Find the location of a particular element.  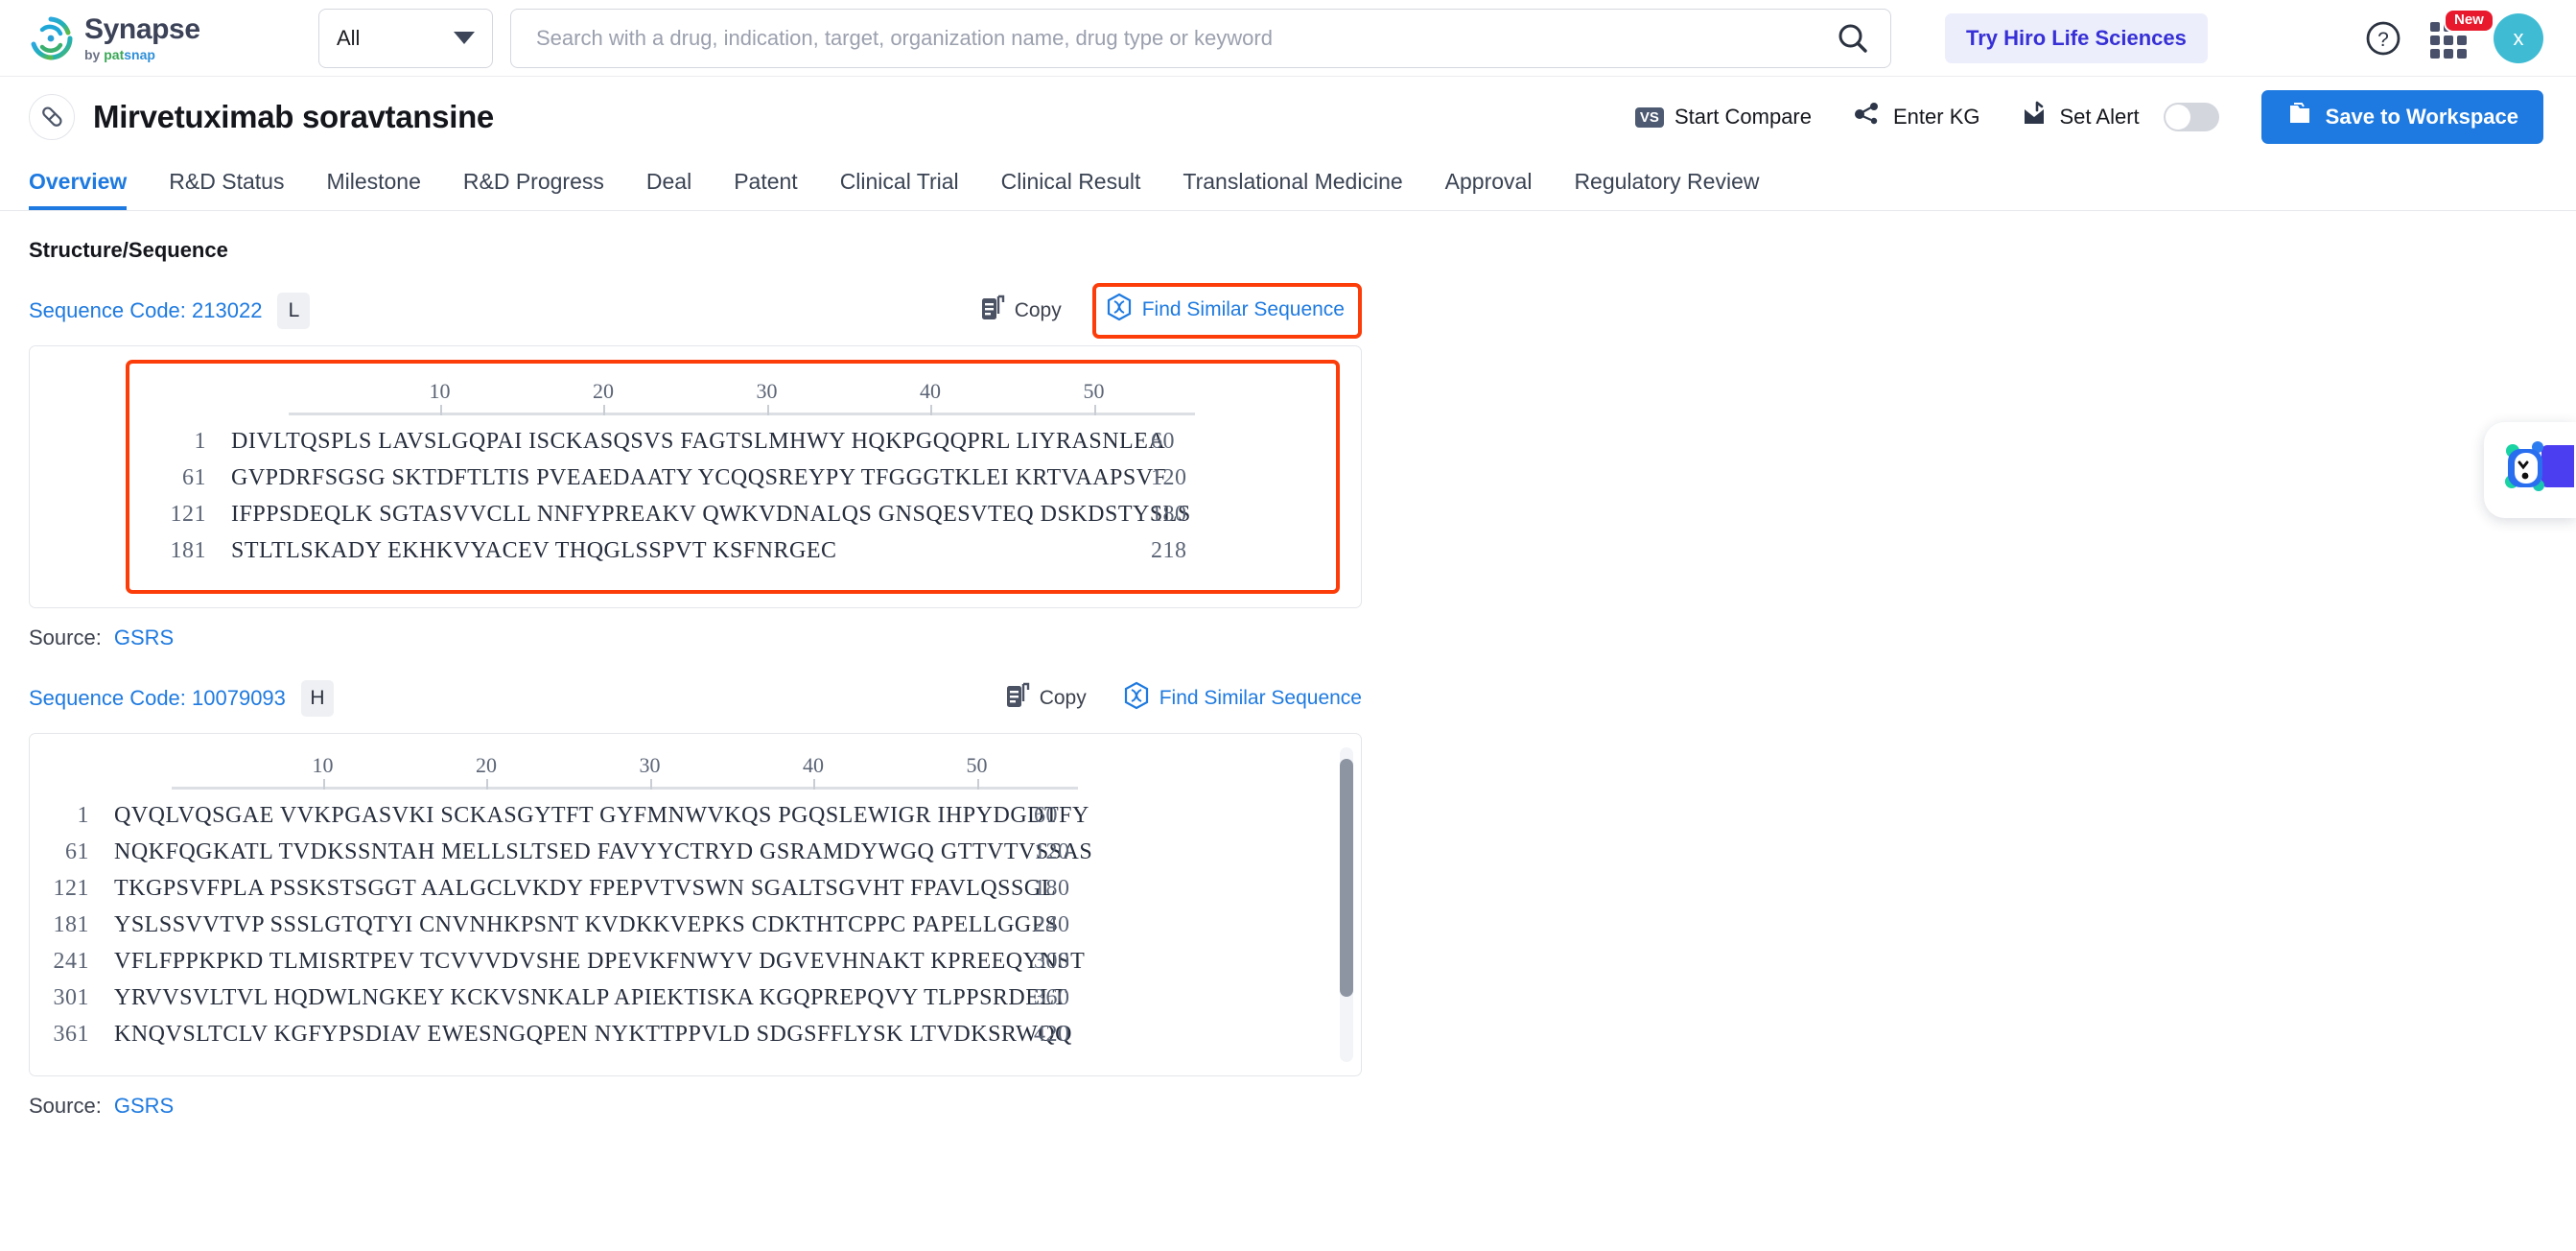

copy-label: Copy is located at coordinates (1038, 310).